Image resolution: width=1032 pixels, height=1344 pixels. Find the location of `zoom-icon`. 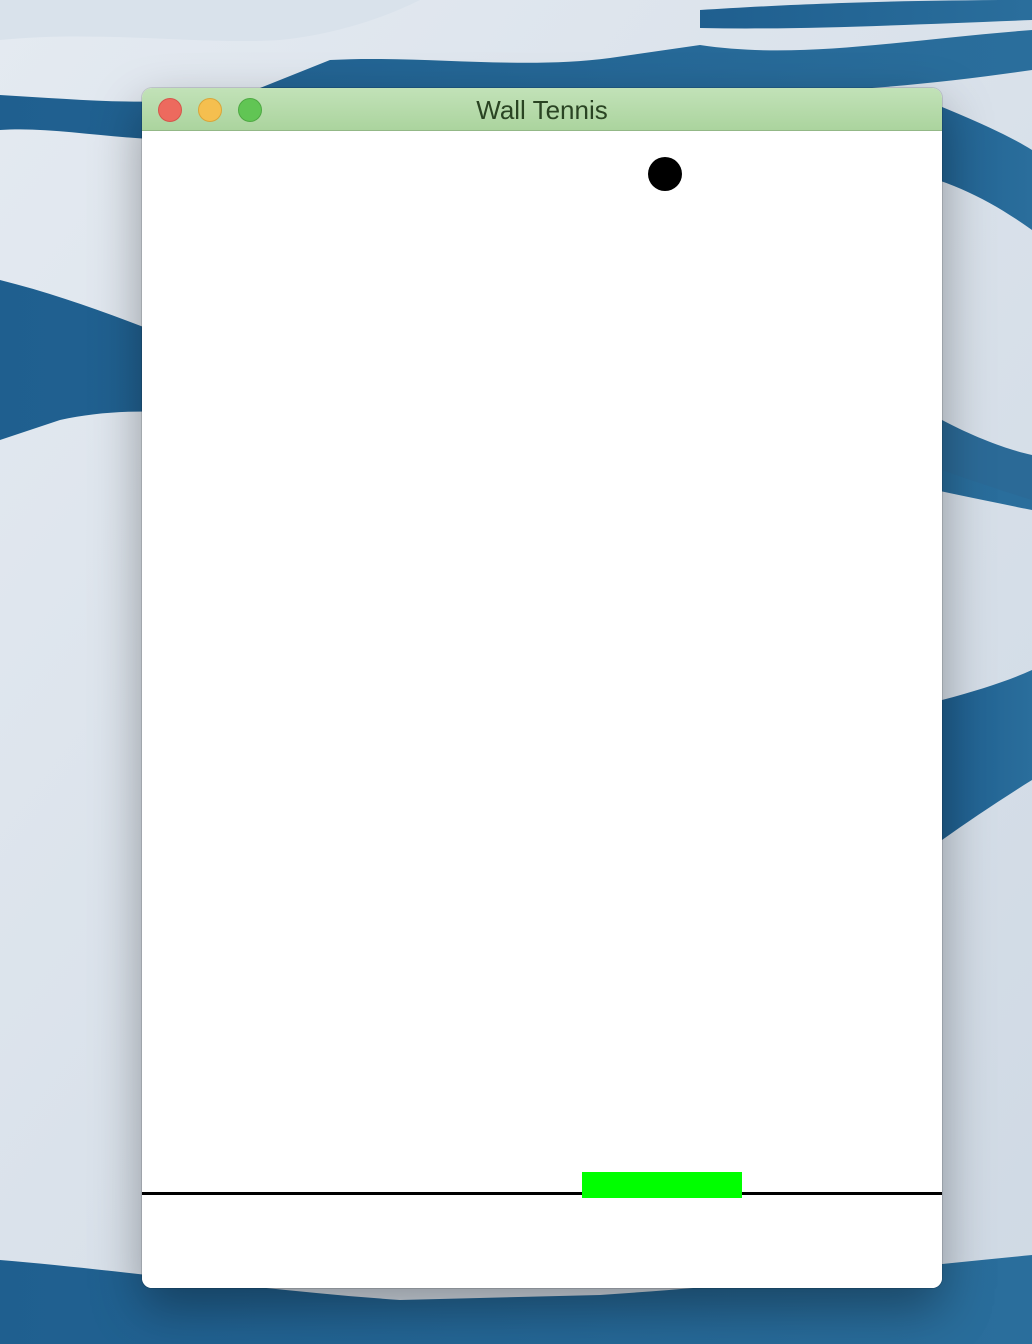

zoom-icon is located at coordinates (250, 110).